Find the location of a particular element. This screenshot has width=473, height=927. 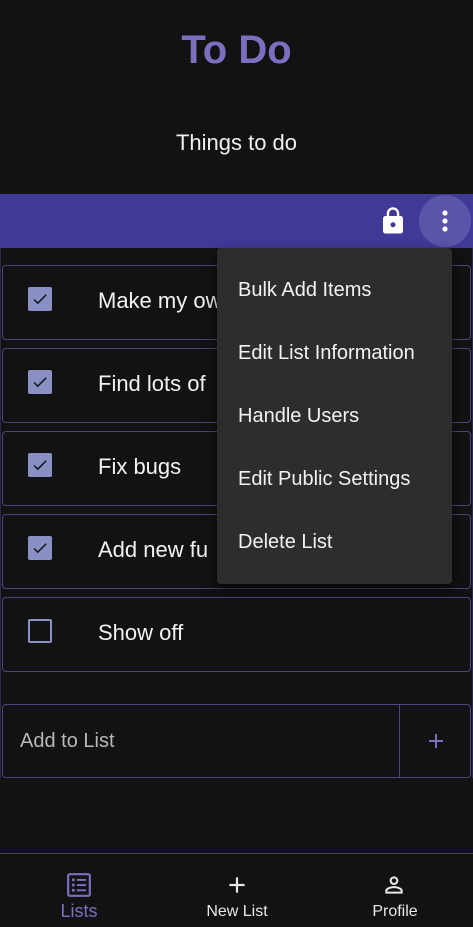

lock-button is located at coordinates (393, 221).